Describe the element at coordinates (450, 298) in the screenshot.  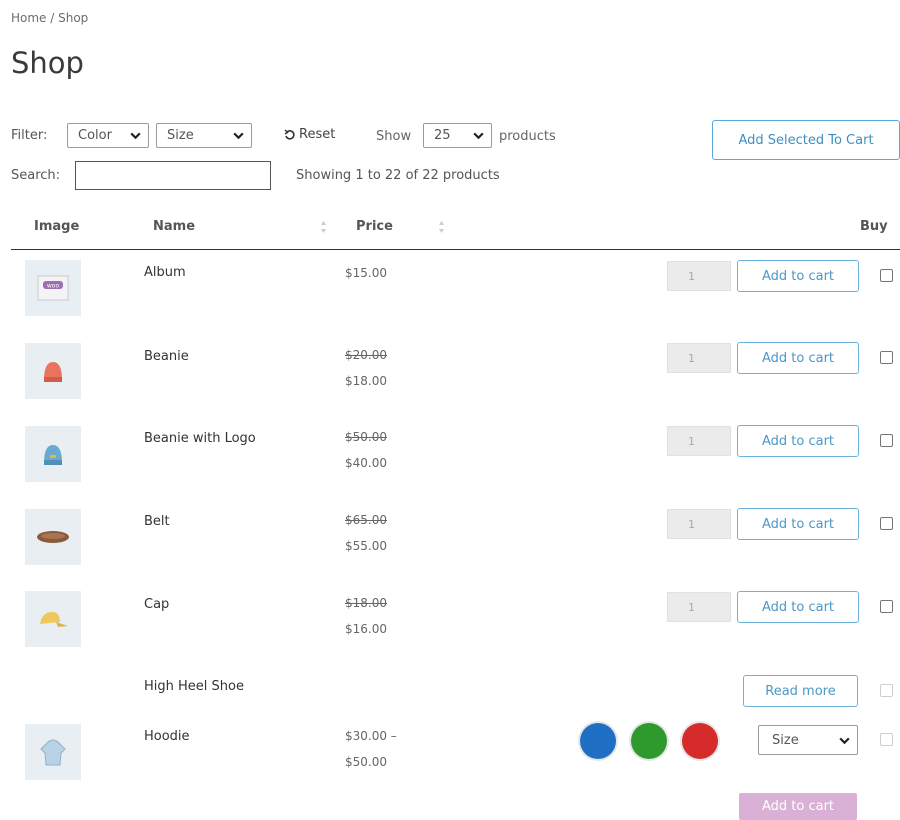
I see `table-row: woo Album $15.00 1 Add to cart` at that location.